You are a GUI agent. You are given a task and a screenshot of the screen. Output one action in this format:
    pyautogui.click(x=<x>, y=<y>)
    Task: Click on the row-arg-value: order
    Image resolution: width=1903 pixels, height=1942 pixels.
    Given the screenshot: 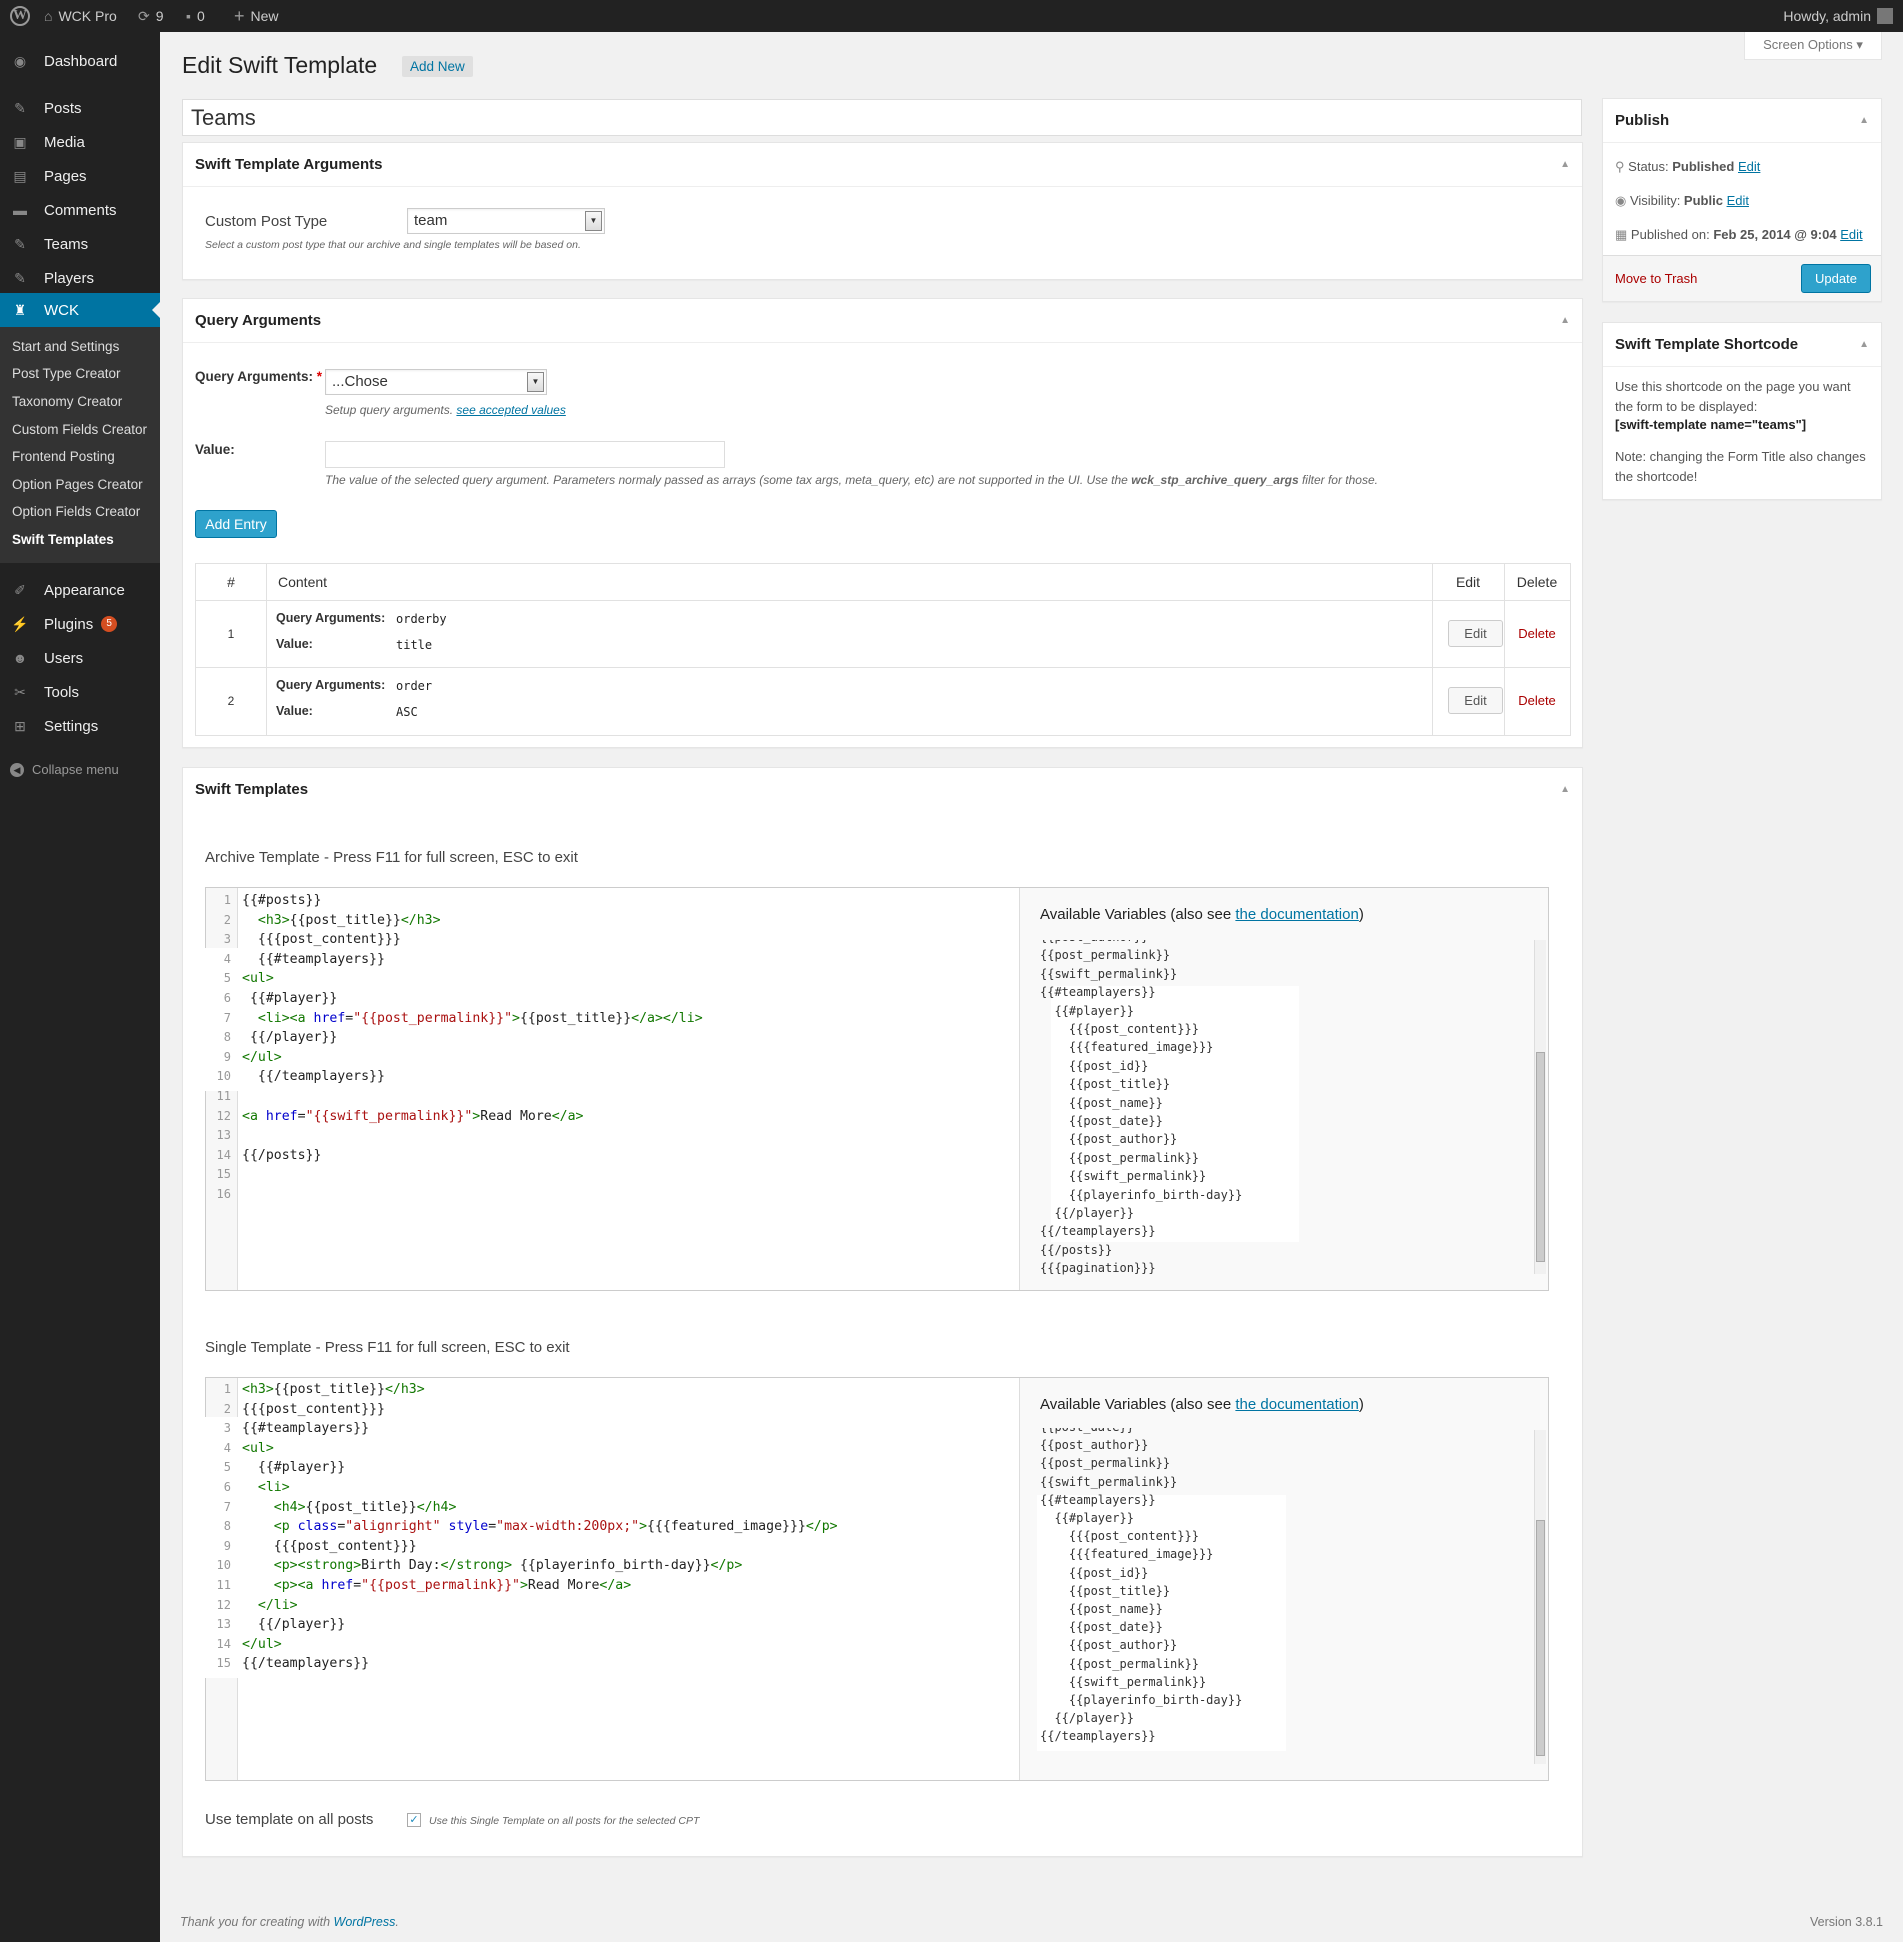 What is the action you would take?
    pyautogui.click(x=414, y=686)
    